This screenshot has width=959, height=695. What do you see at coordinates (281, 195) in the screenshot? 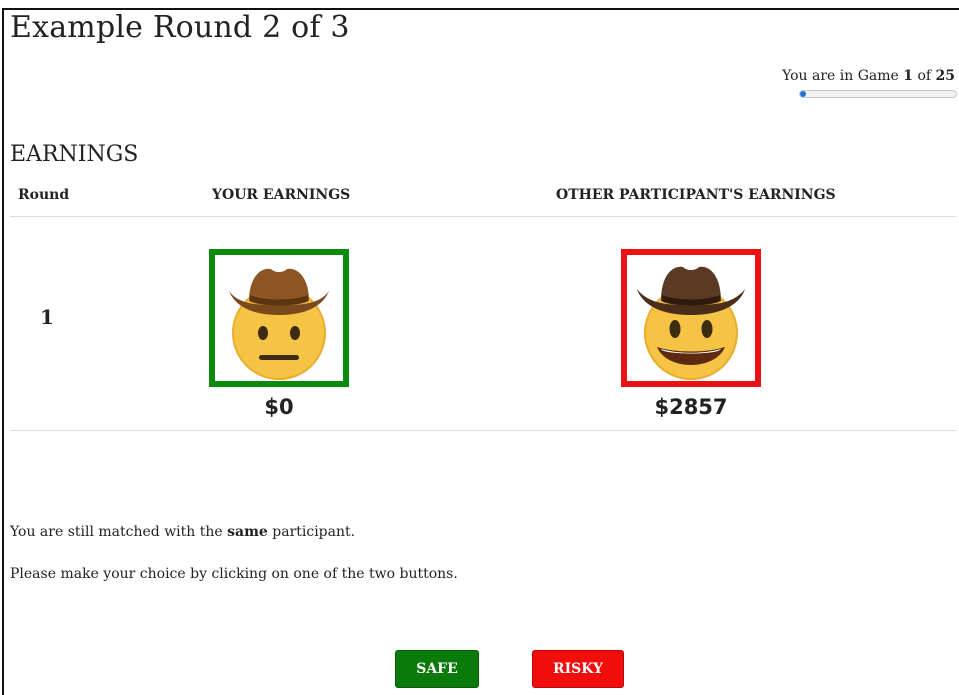
I see `column-header-your-earnings: YOUR EARNINGS` at bounding box center [281, 195].